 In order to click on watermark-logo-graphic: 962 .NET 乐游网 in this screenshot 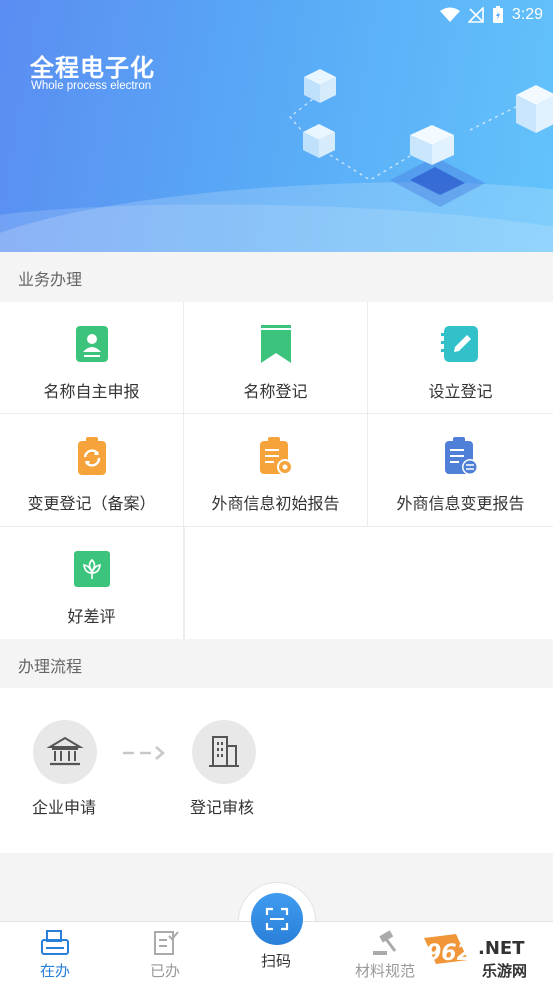, I will do `click(475, 957)`.